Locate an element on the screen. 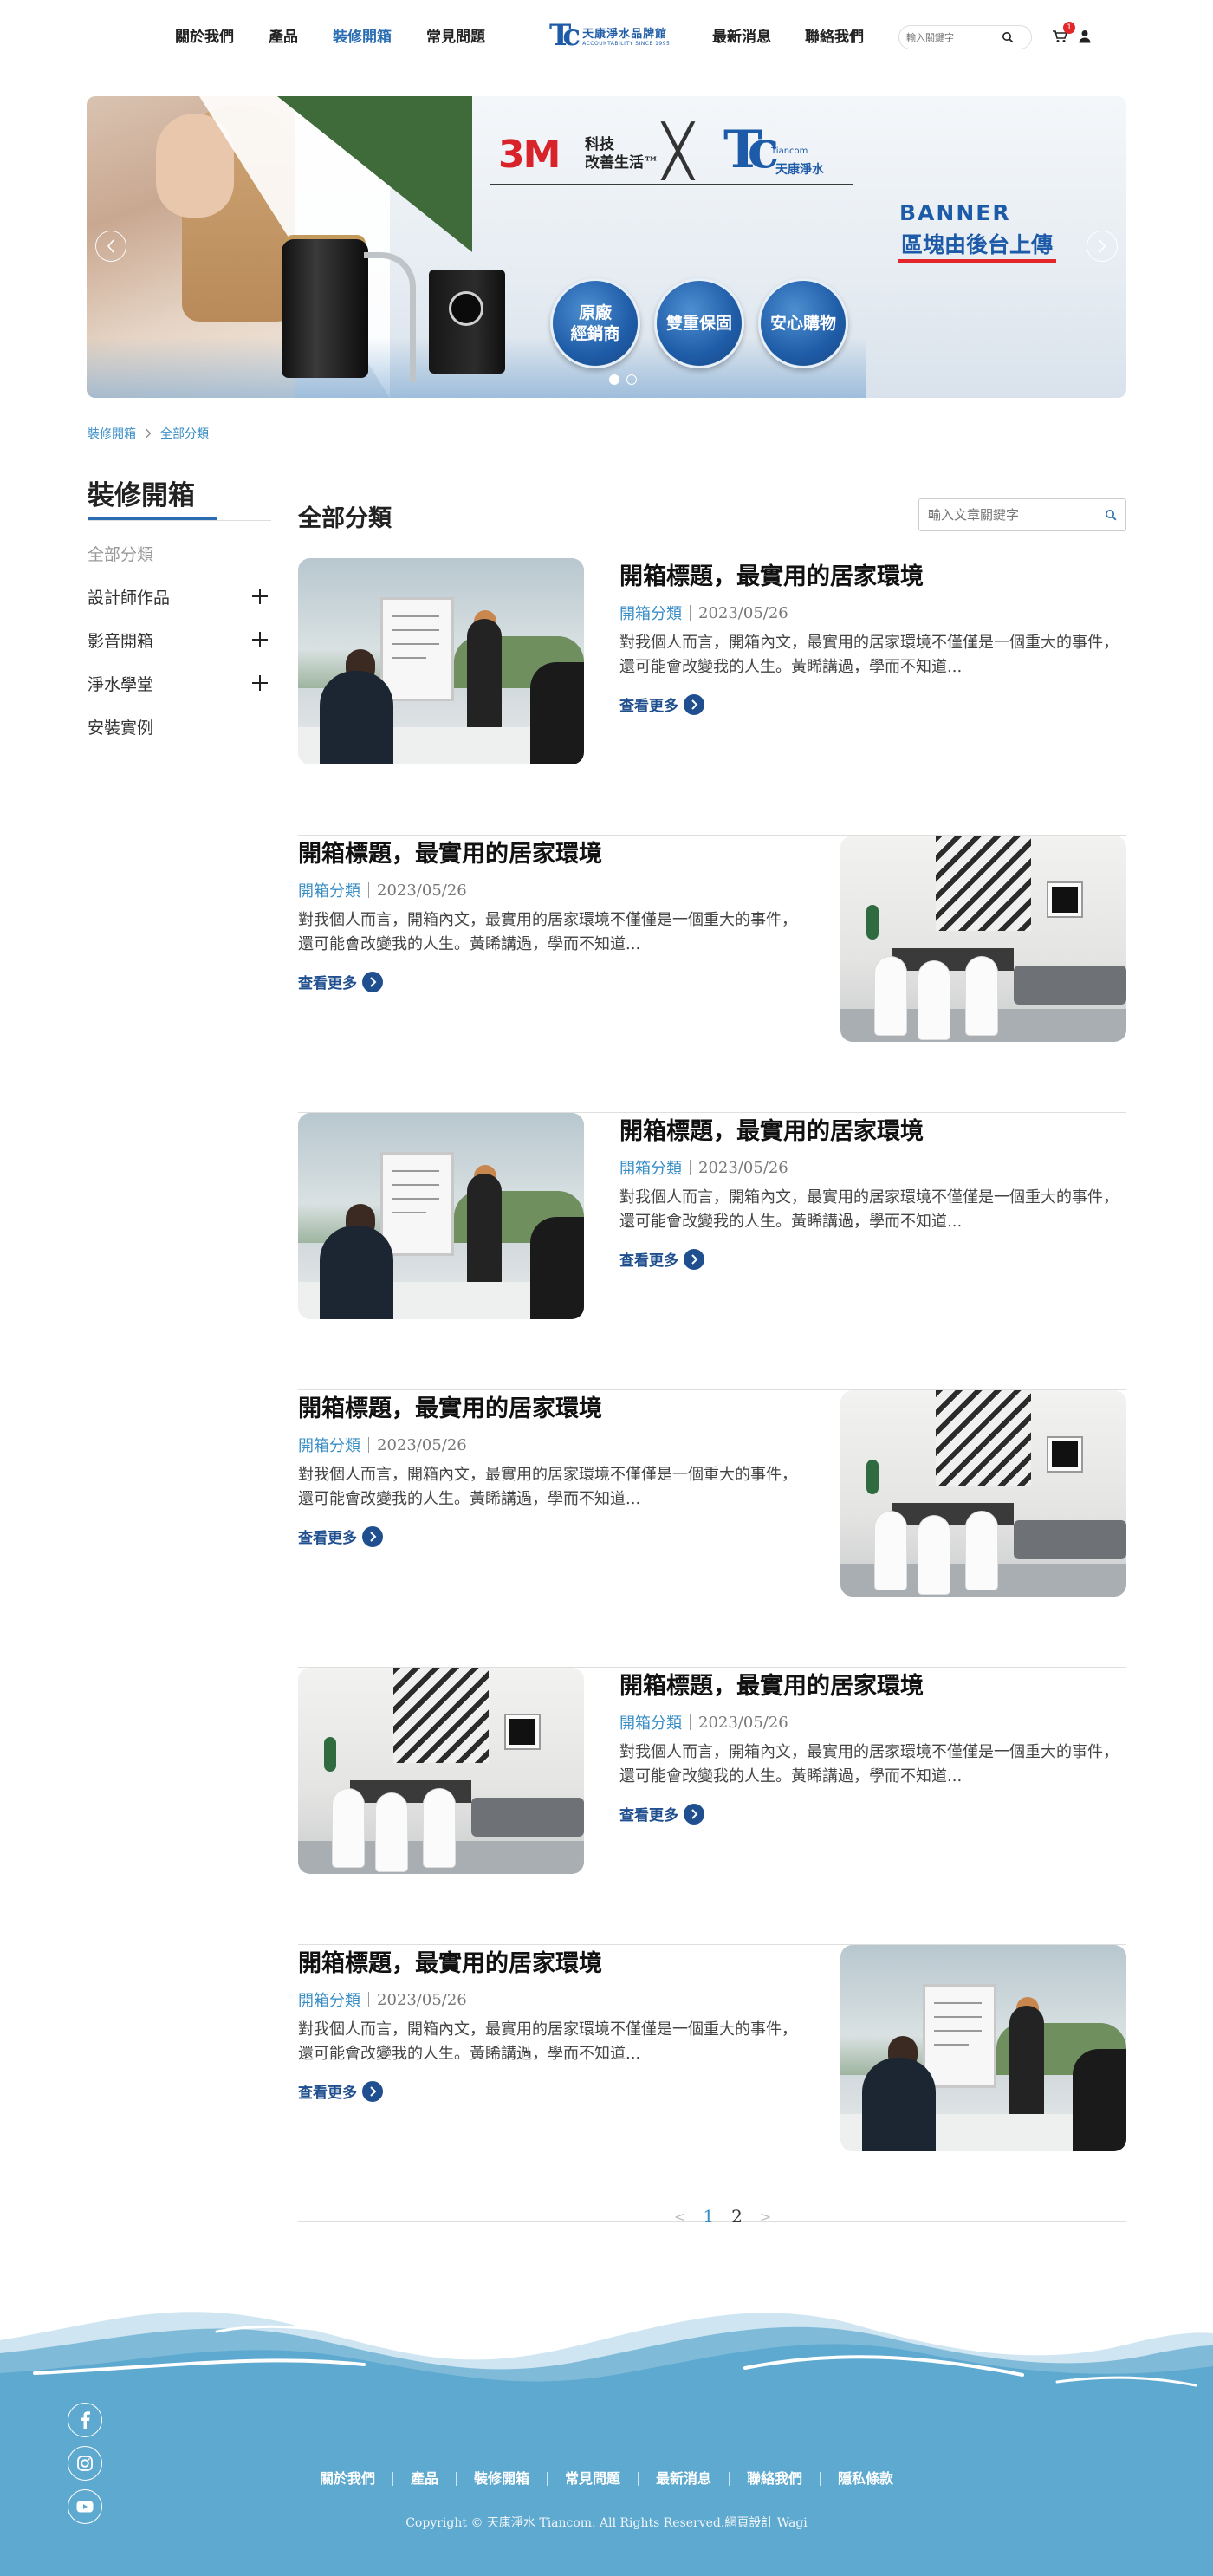 The image size is (1213, 2576). banner-prev-button is located at coordinates (111, 246).